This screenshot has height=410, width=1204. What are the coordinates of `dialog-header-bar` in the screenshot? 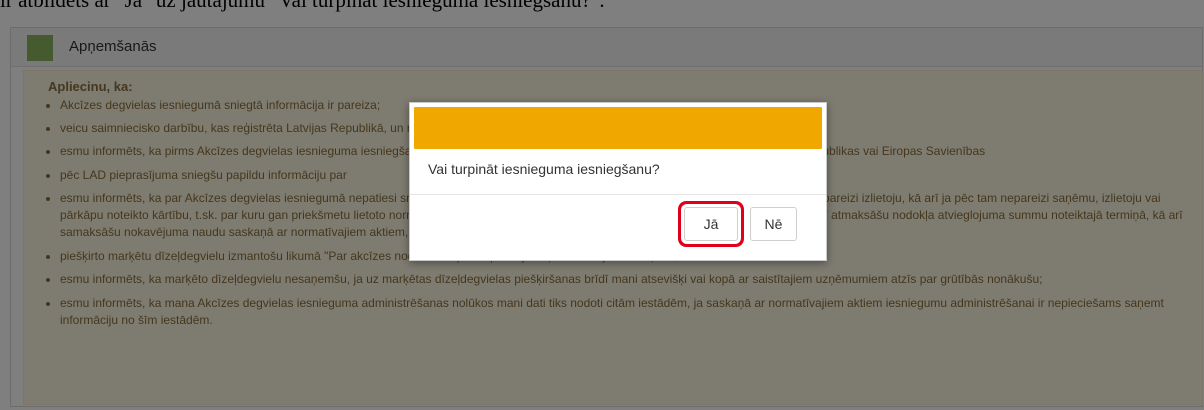 It's located at (618, 128).